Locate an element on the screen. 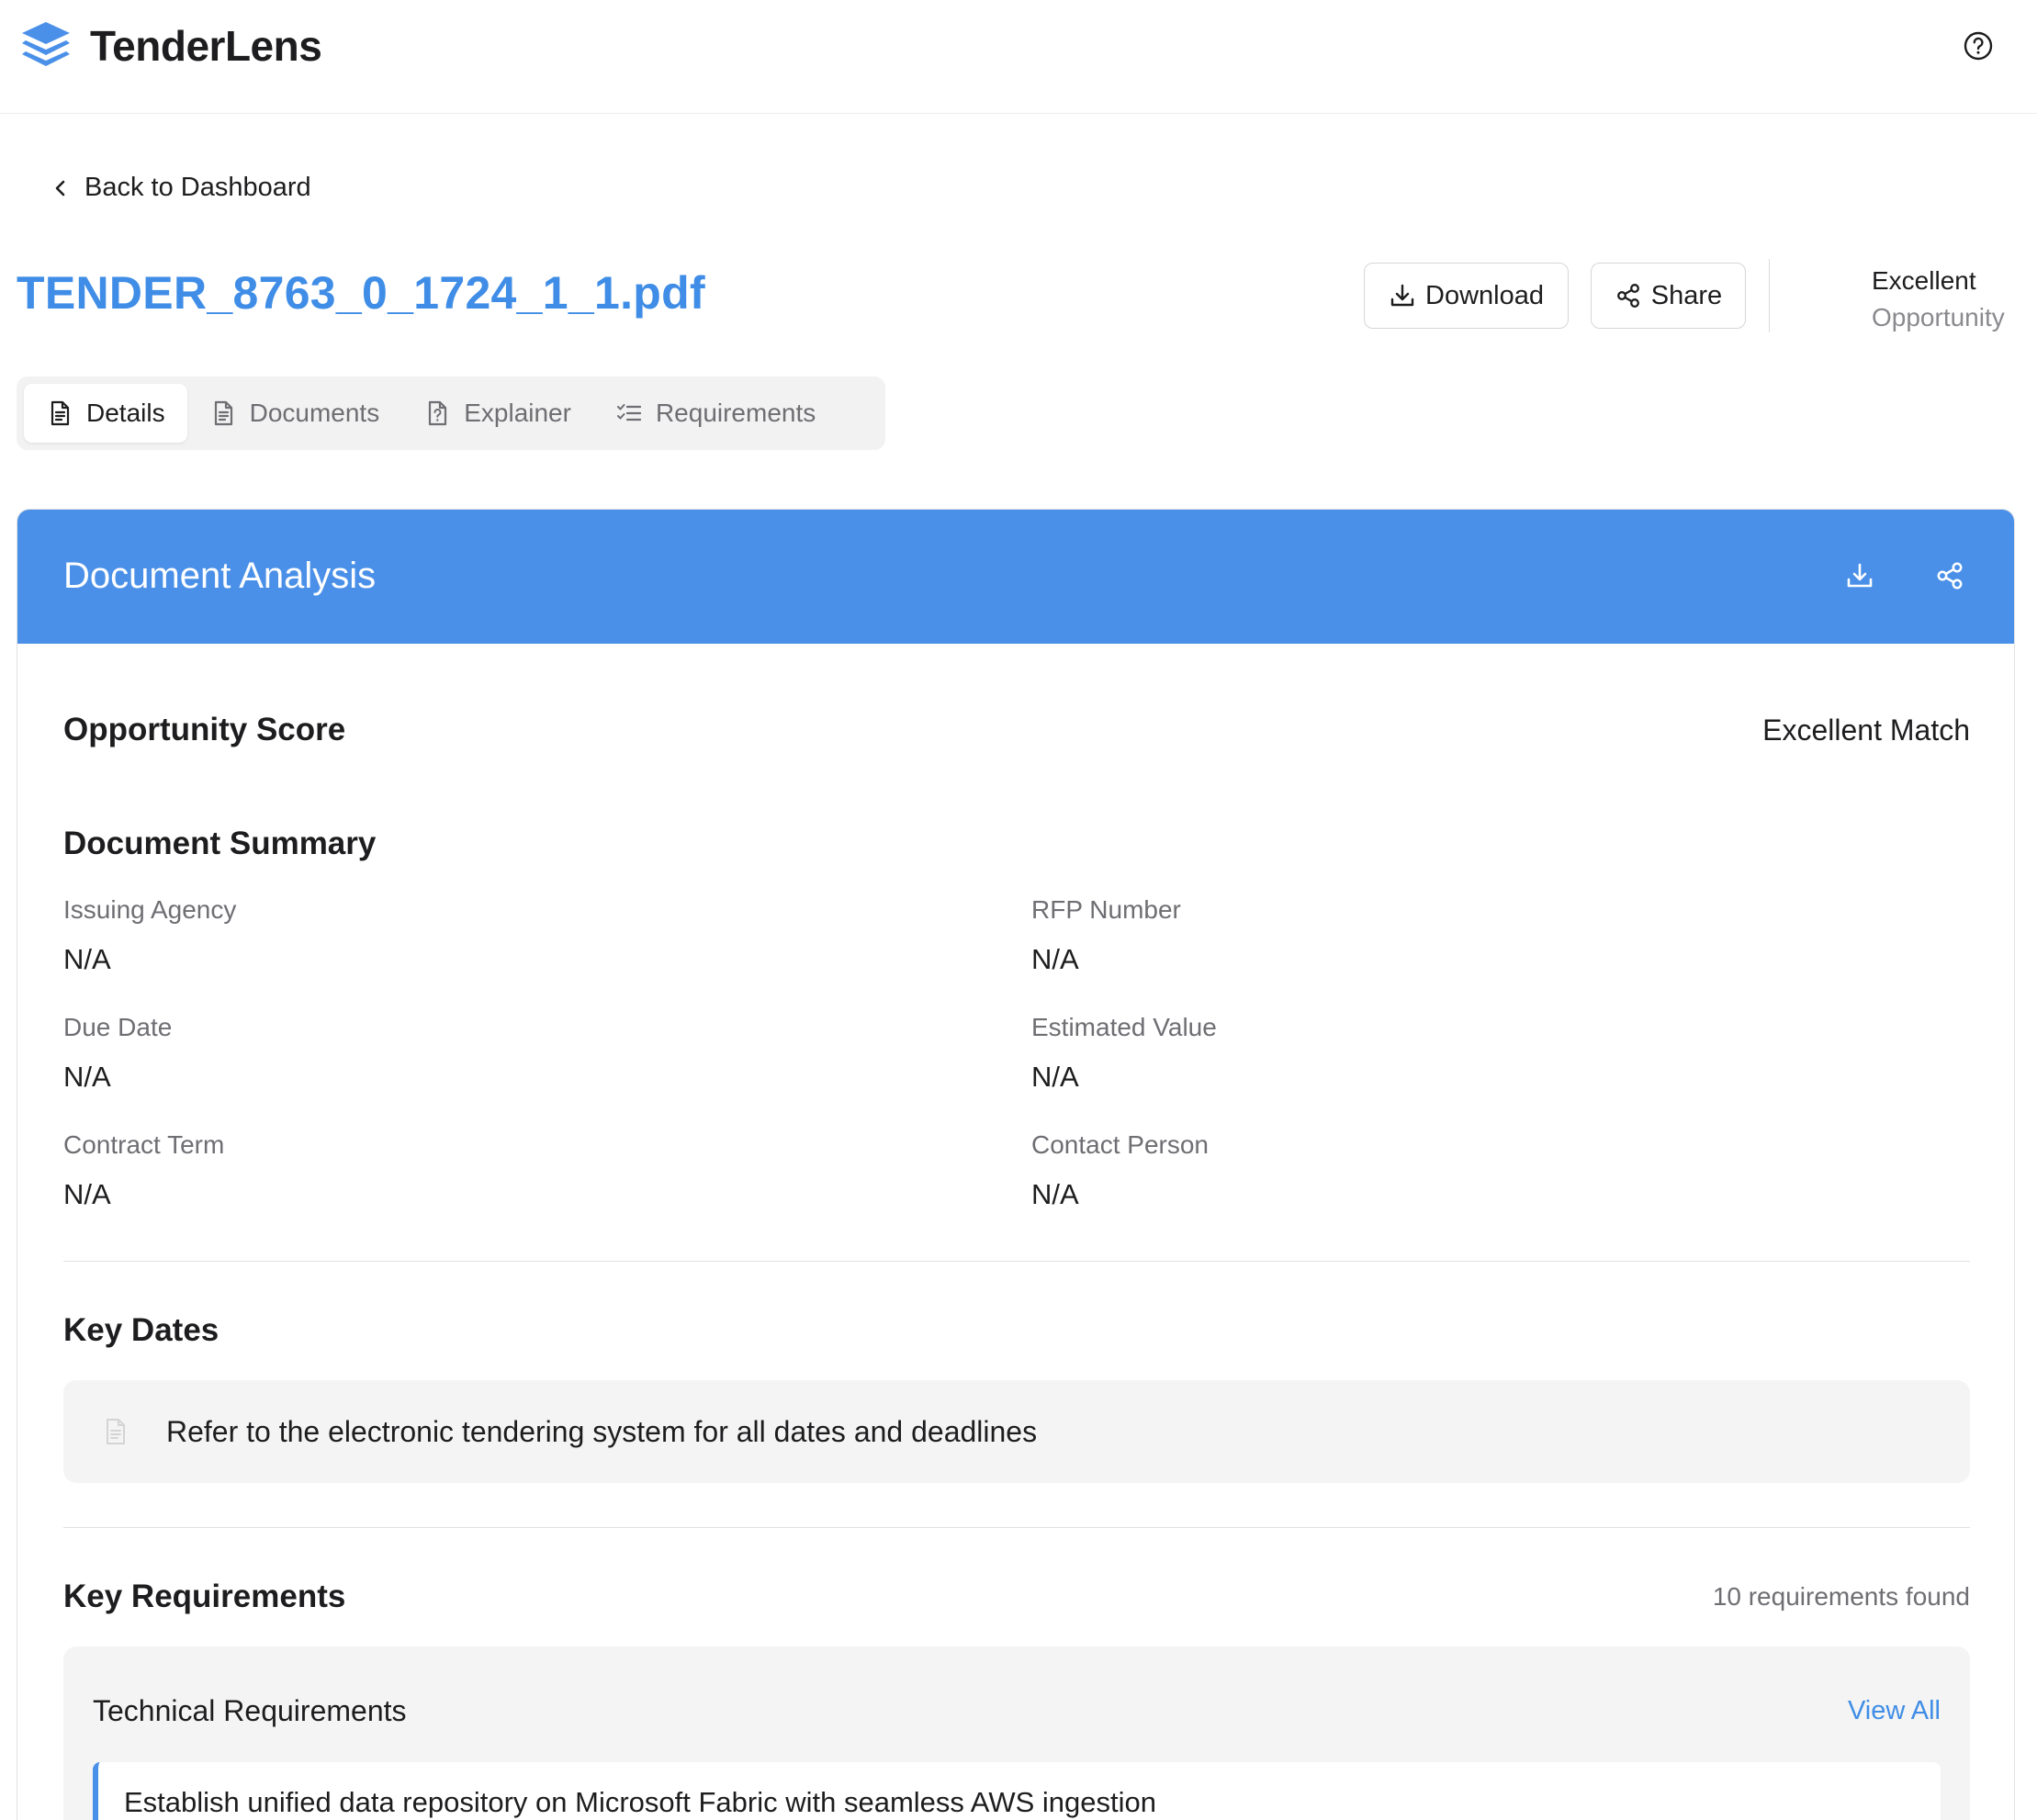  view-all-link: View All is located at coordinates (1894, 1711).